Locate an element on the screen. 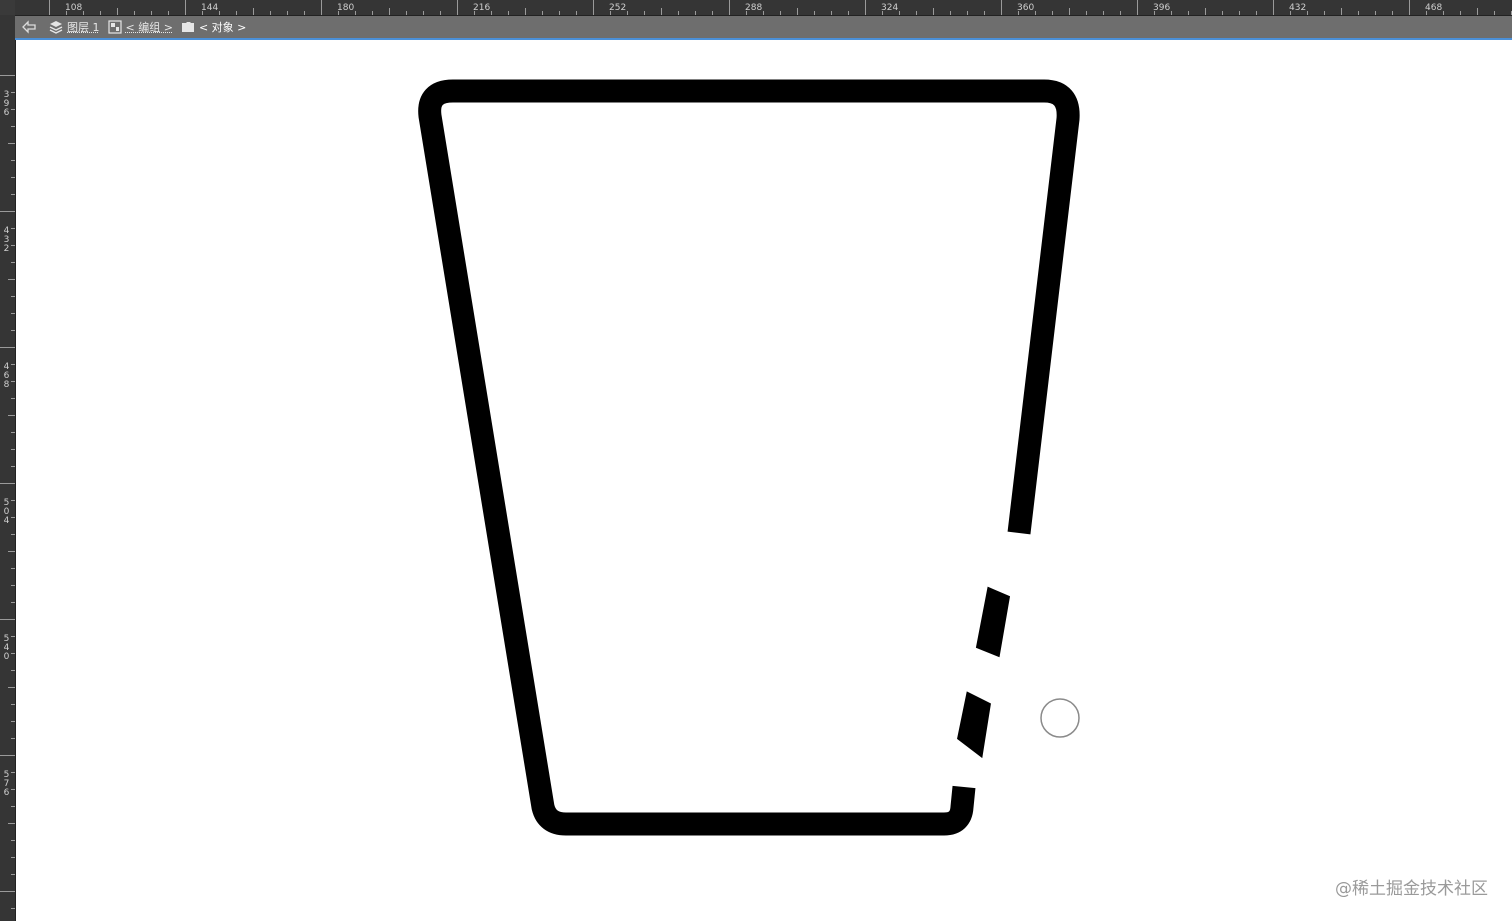  ruler-label: 252 is located at coordinates (618, 8).